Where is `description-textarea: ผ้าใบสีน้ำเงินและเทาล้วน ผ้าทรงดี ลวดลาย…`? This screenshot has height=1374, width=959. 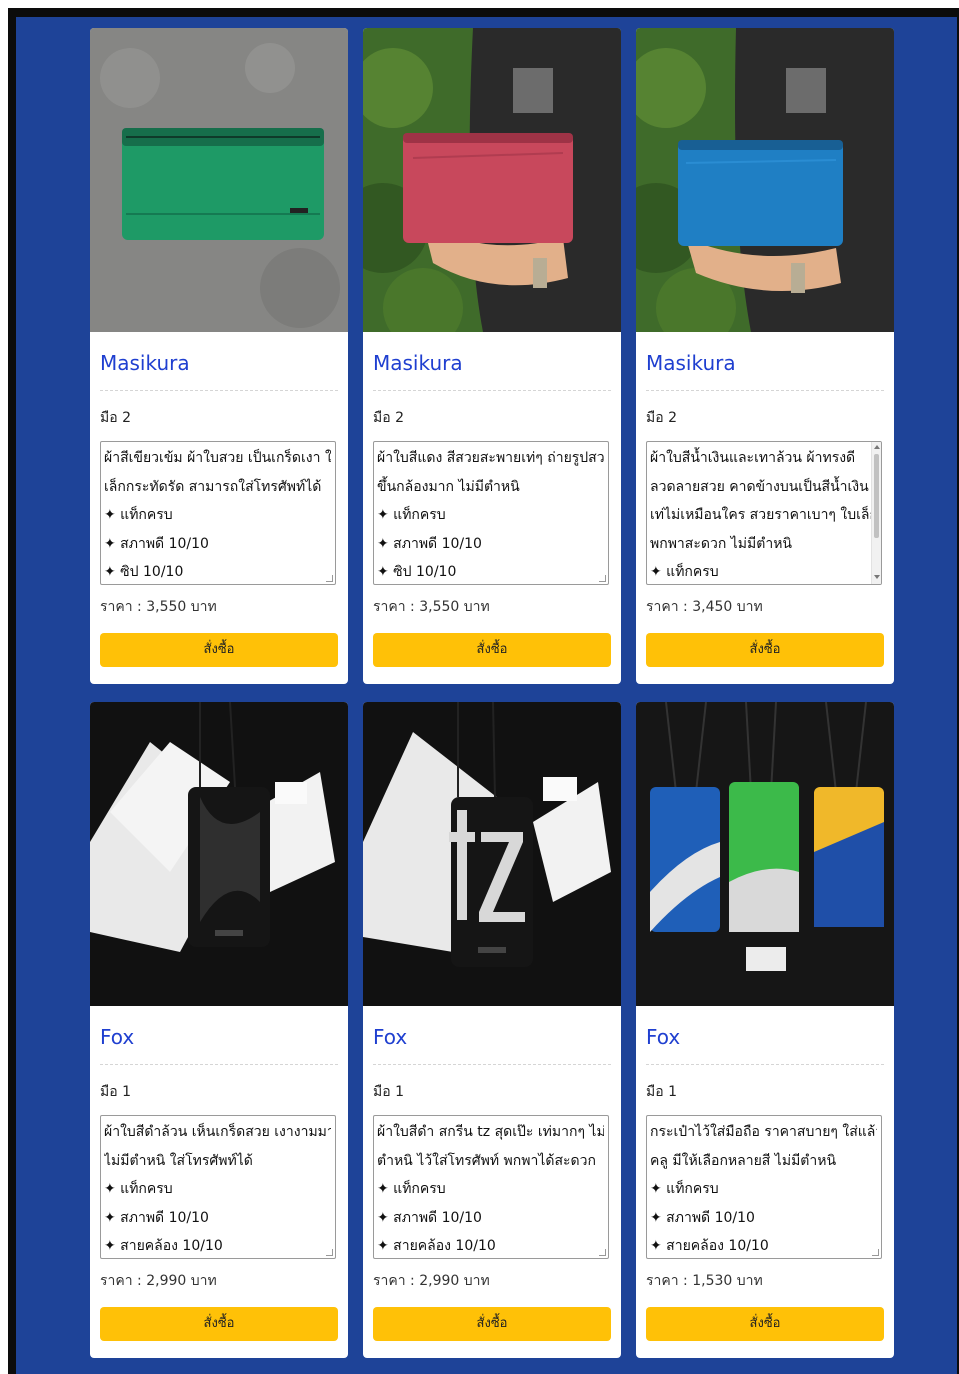
description-textarea: ผ้าใบสีน้ำเงินและเทาล้วน ผ้าทรงดี ลวดลาย… is located at coordinates (764, 513).